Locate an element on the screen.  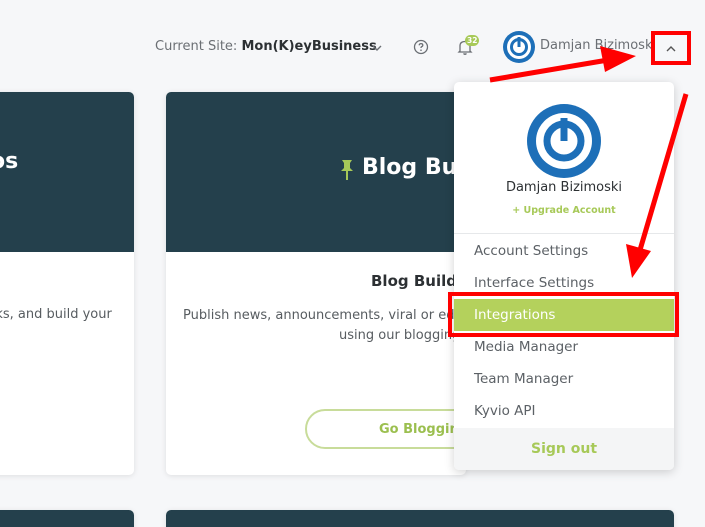
go-blogging-label: Go Blogging is located at coordinates (422, 429).